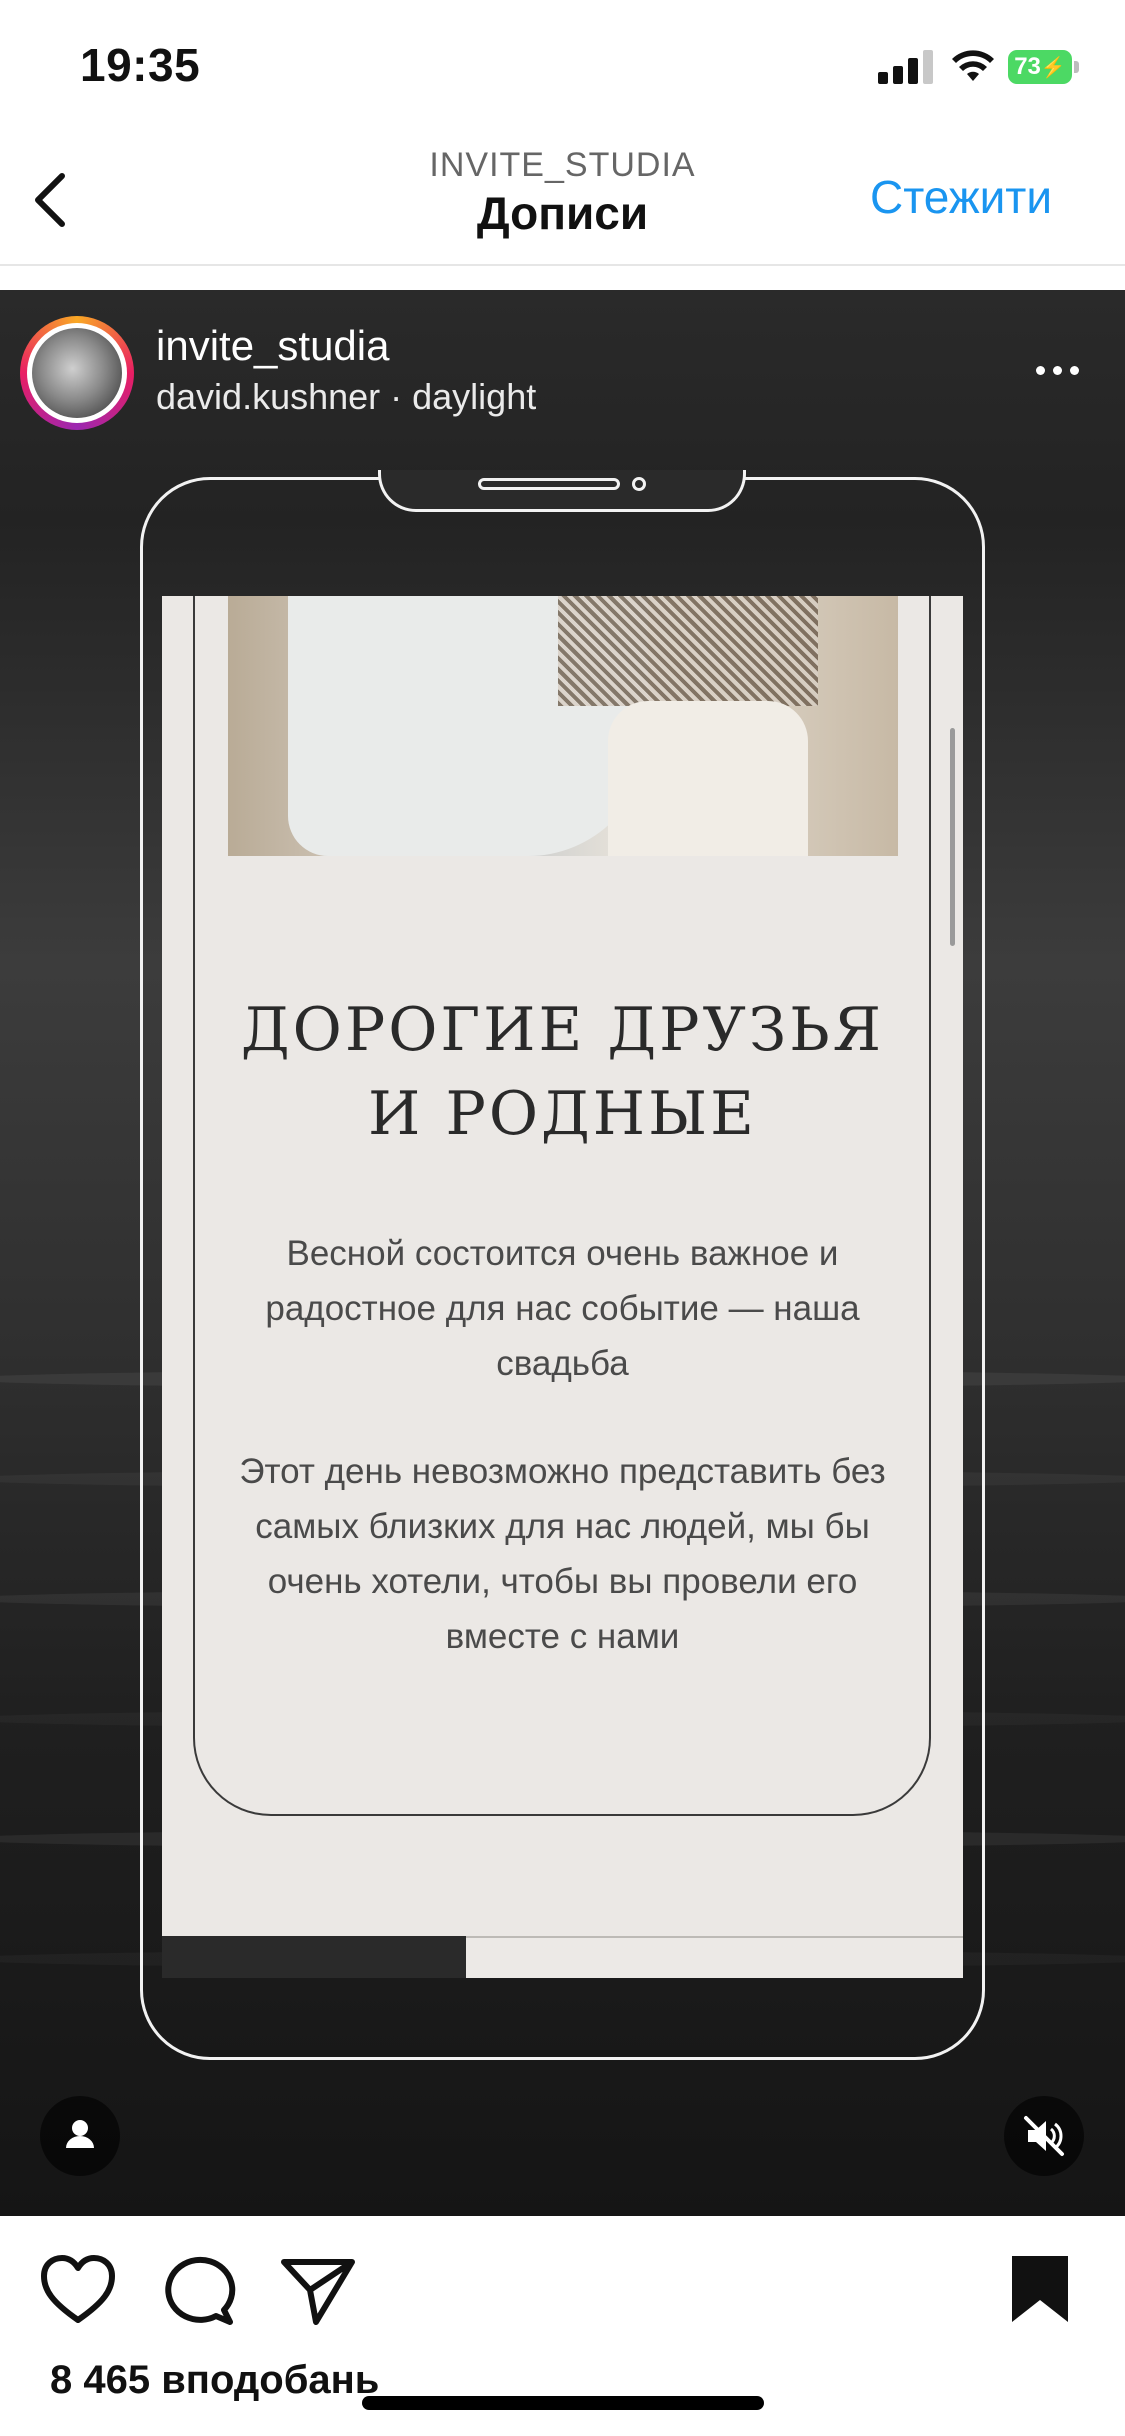 Image resolution: width=1125 pixels, height=2436 pixels. I want to click on post-username: invite_studia, so click(272, 346).